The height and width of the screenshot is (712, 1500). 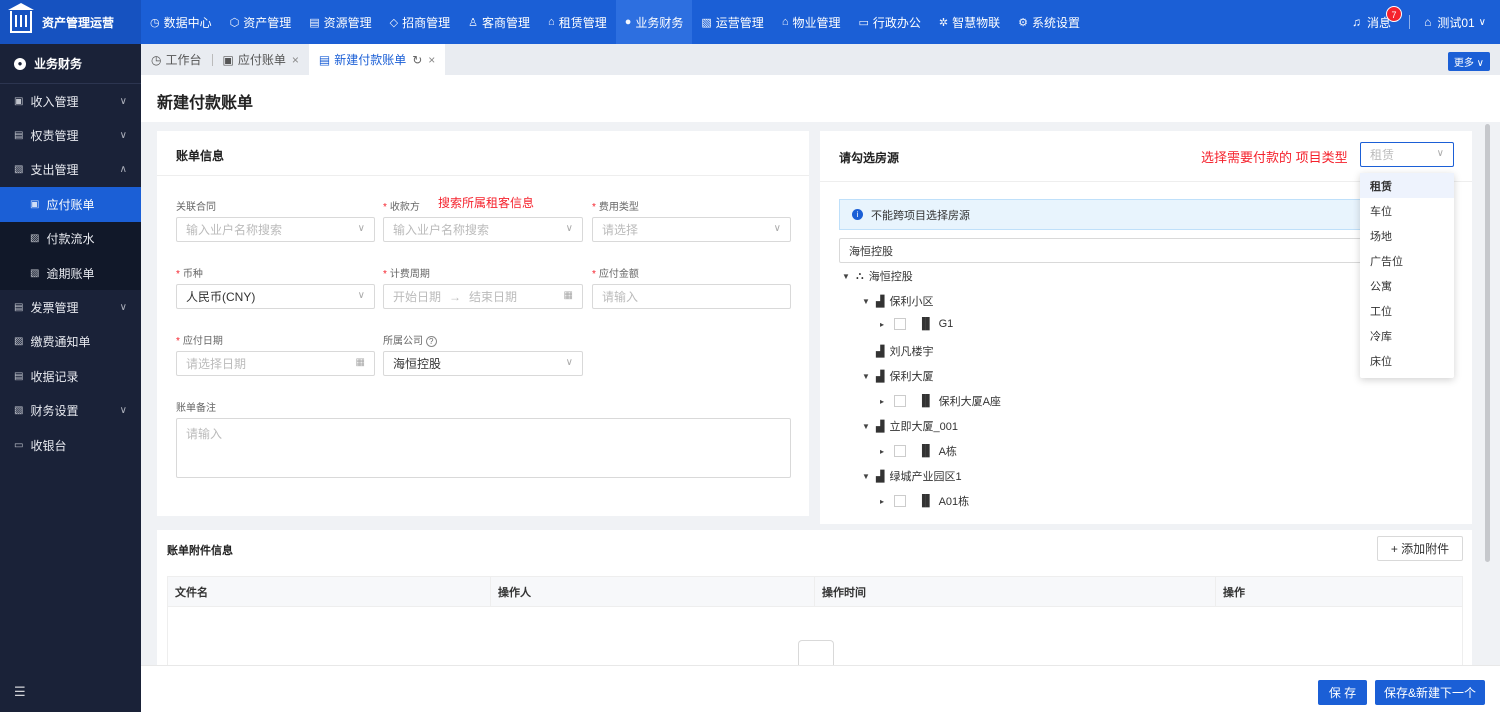 What do you see at coordinates (20, 692) in the screenshot?
I see `menu-collapse-icon: ☰` at bounding box center [20, 692].